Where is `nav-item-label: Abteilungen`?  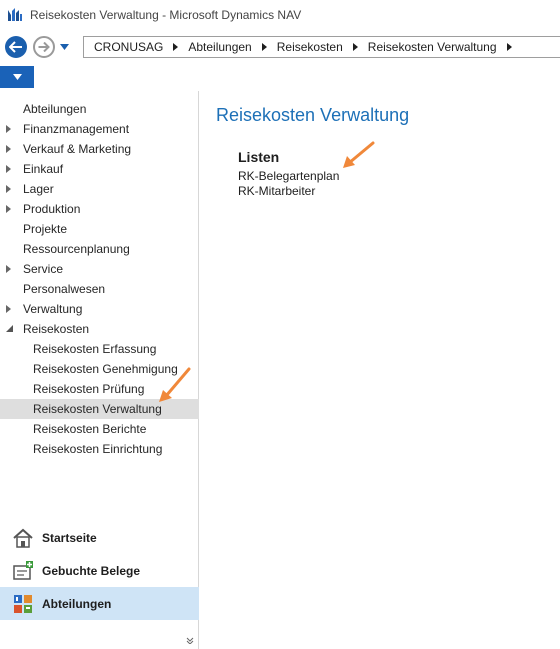 nav-item-label: Abteilungen is located at coordinates (55, 109).